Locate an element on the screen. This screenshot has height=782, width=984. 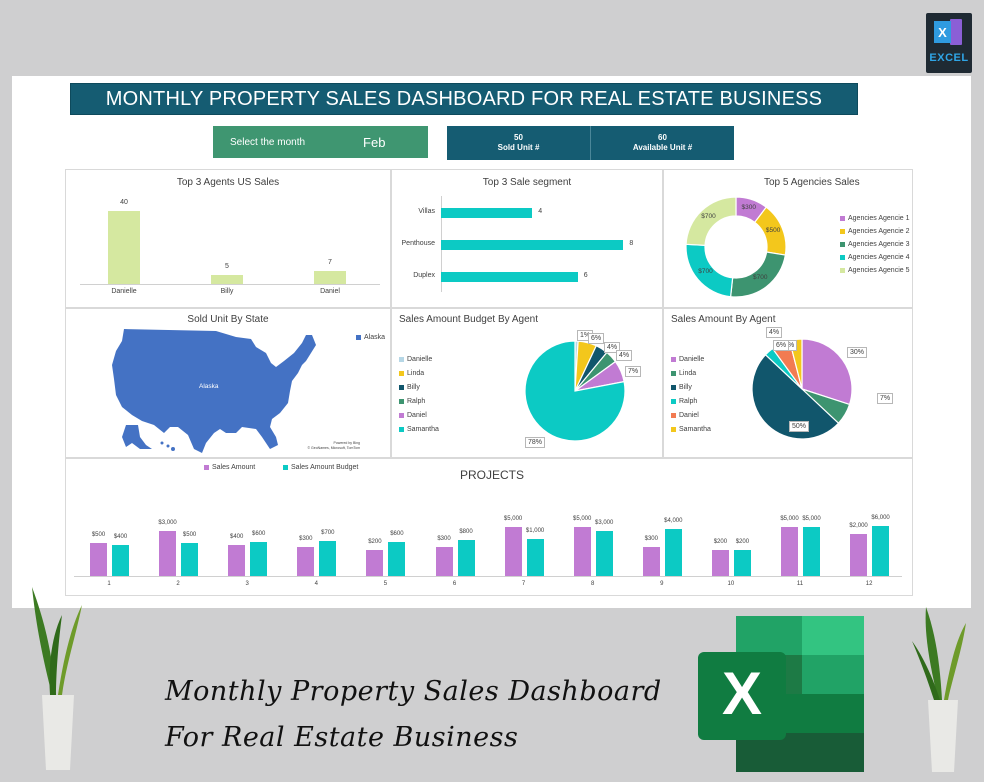
chart-title: Top 3 Sale segment is located at coordinates (527, 182).